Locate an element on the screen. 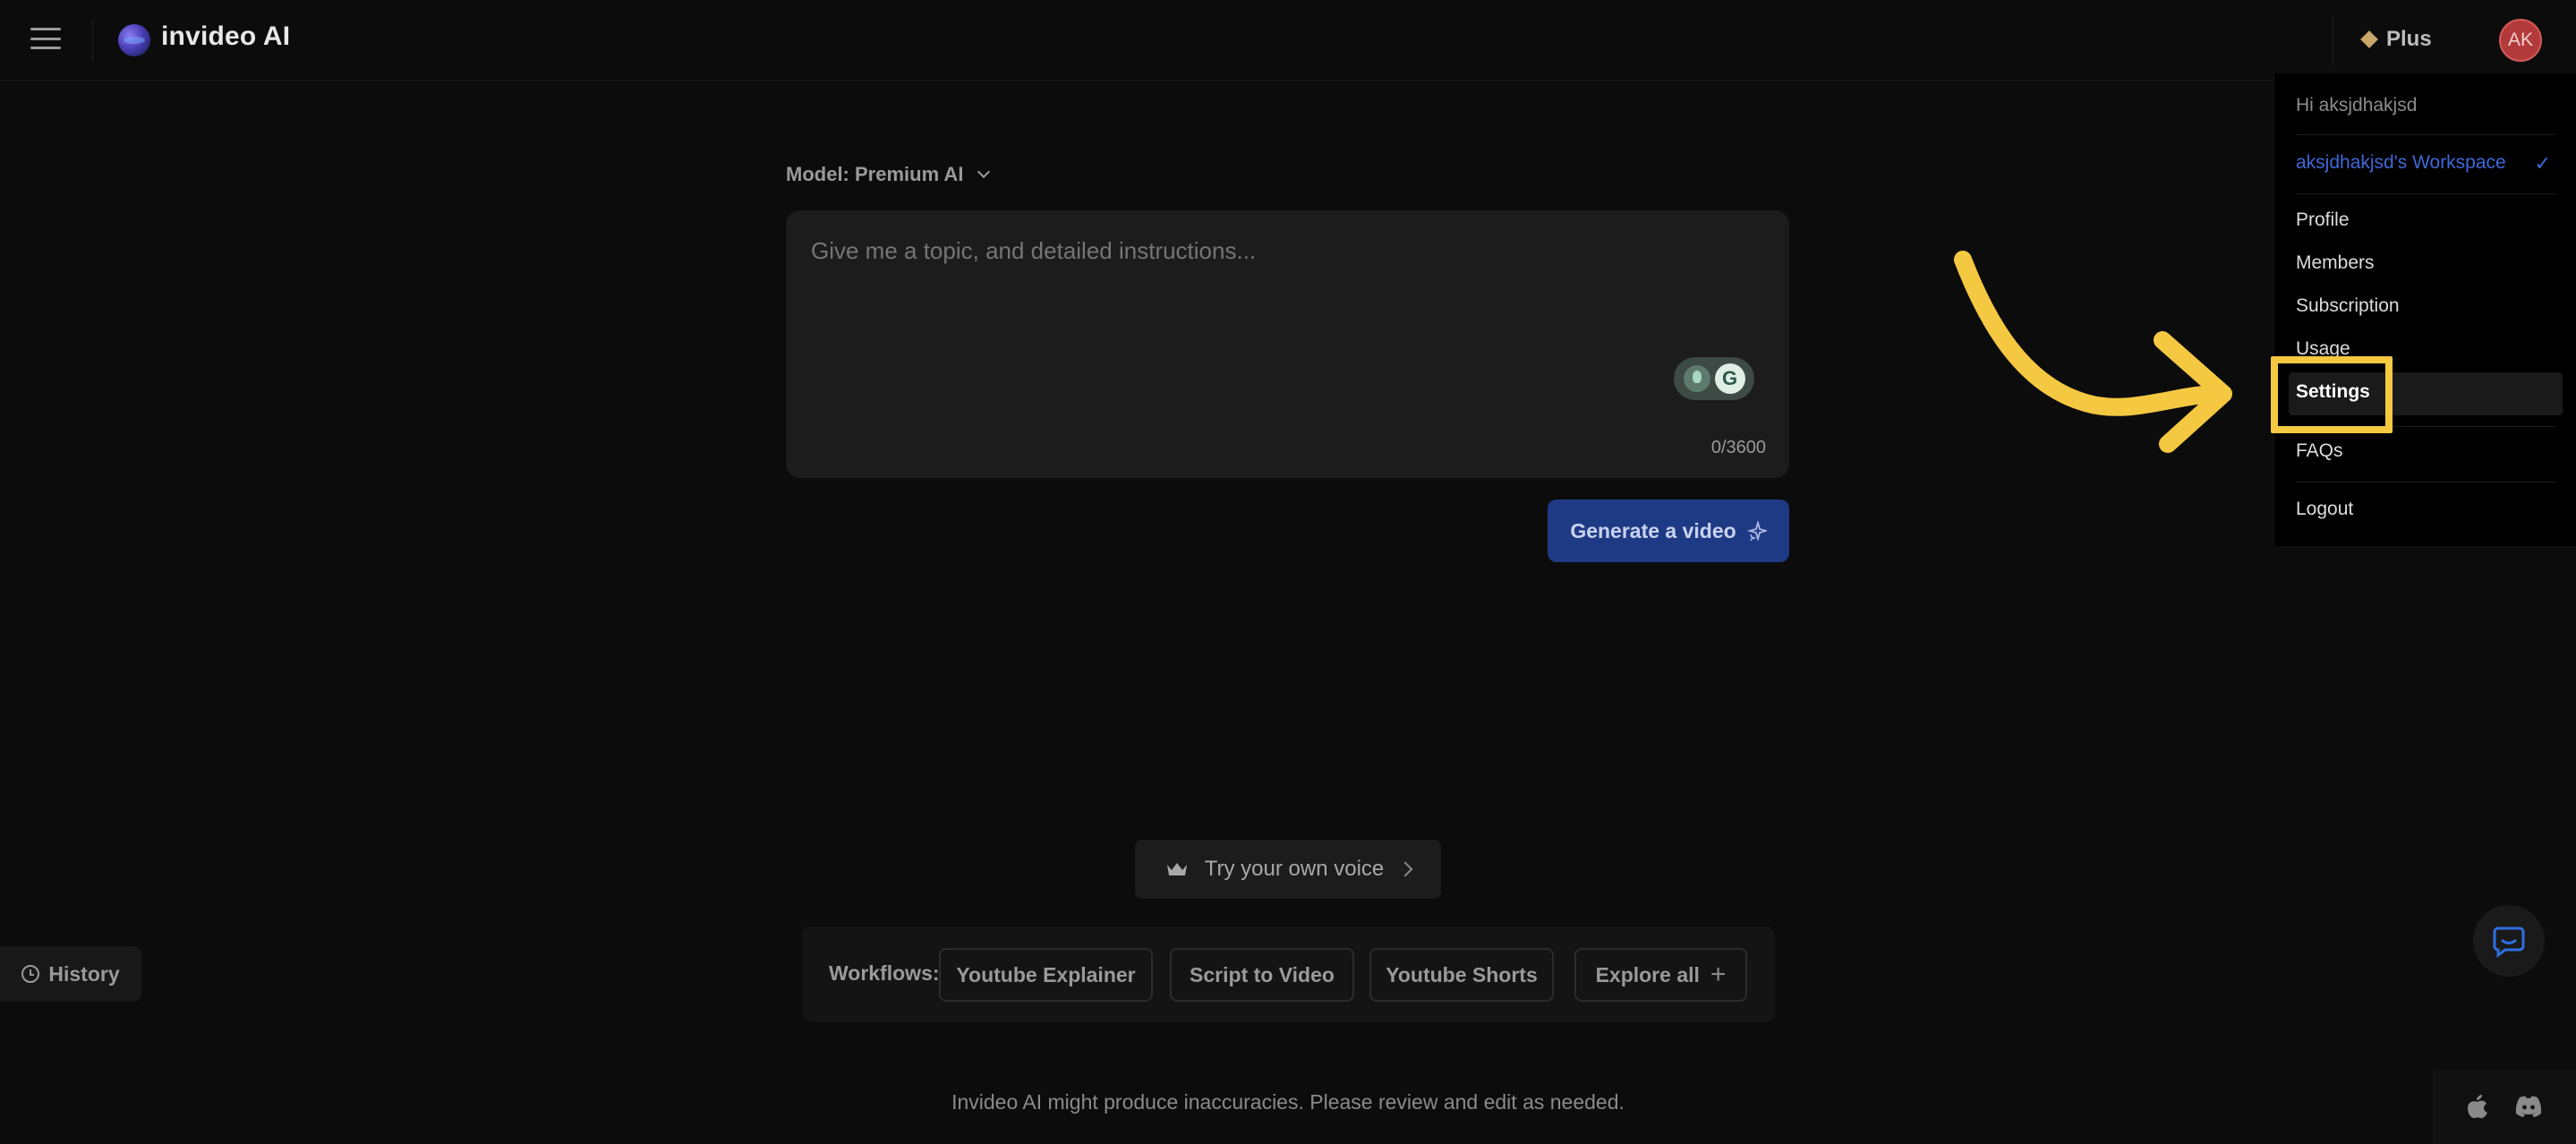  clock-icon is located at coordinates (30, 974).